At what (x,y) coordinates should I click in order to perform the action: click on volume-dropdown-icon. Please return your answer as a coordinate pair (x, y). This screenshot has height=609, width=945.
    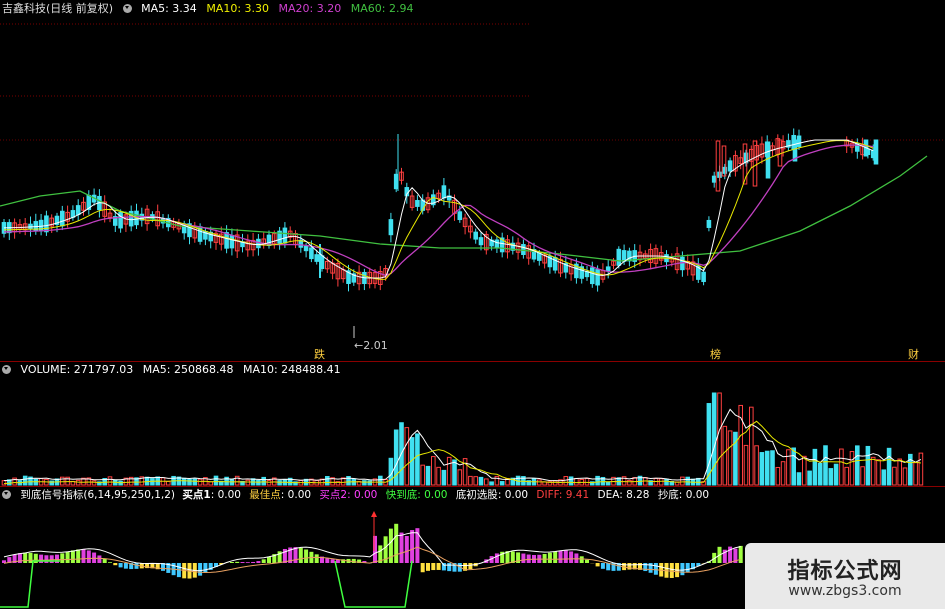
    Looking at the image, I should click on (6, 369).